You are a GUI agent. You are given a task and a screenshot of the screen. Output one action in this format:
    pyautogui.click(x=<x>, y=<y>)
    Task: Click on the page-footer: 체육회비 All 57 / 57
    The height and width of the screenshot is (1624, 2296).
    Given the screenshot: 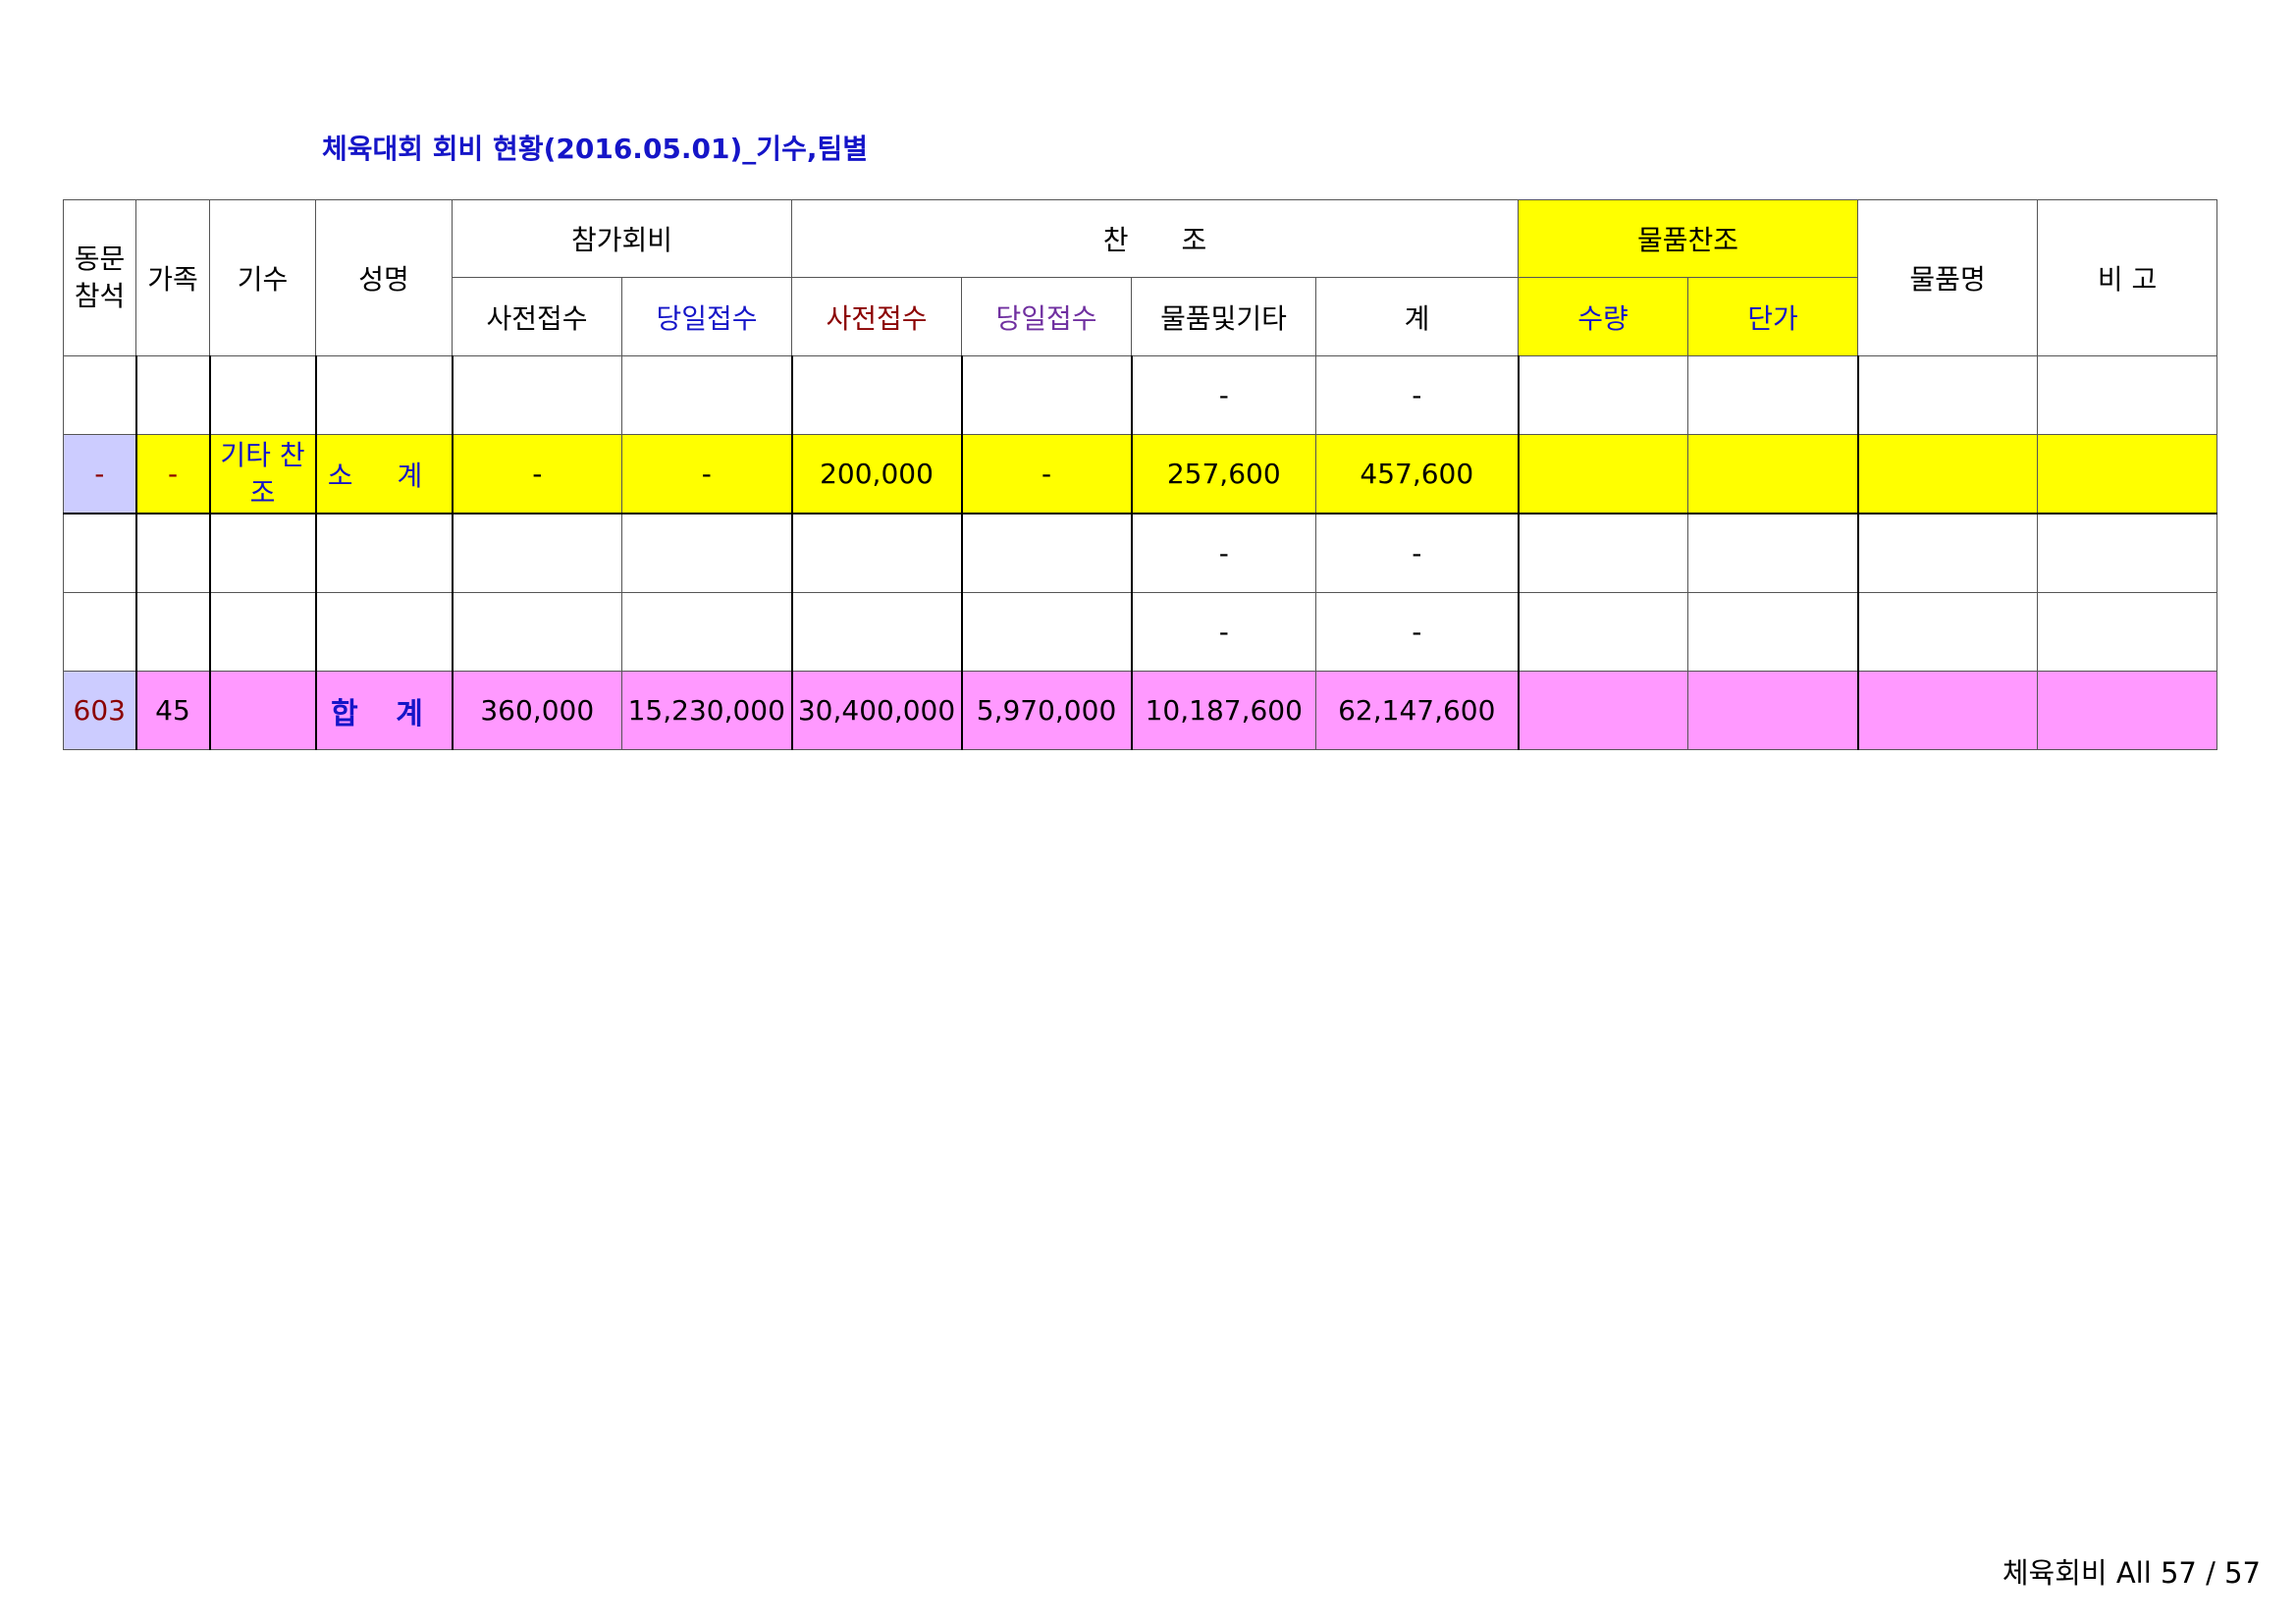 What is the action you would take?
    pyautogui.click(x=2131, y=1573)
    